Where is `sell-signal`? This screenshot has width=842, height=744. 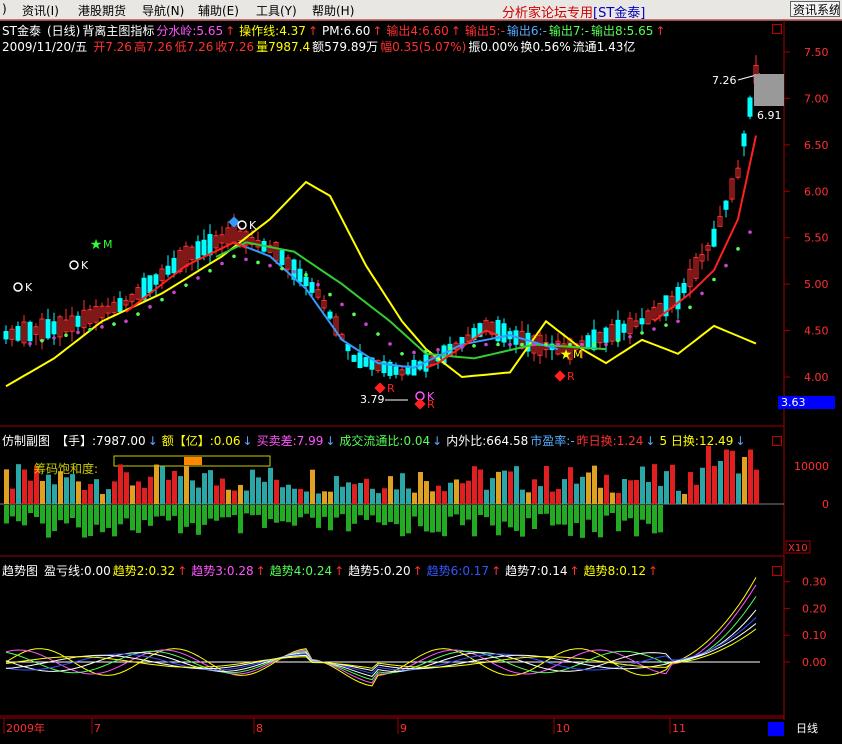
sell-signal is located at coordinates (380, 388).